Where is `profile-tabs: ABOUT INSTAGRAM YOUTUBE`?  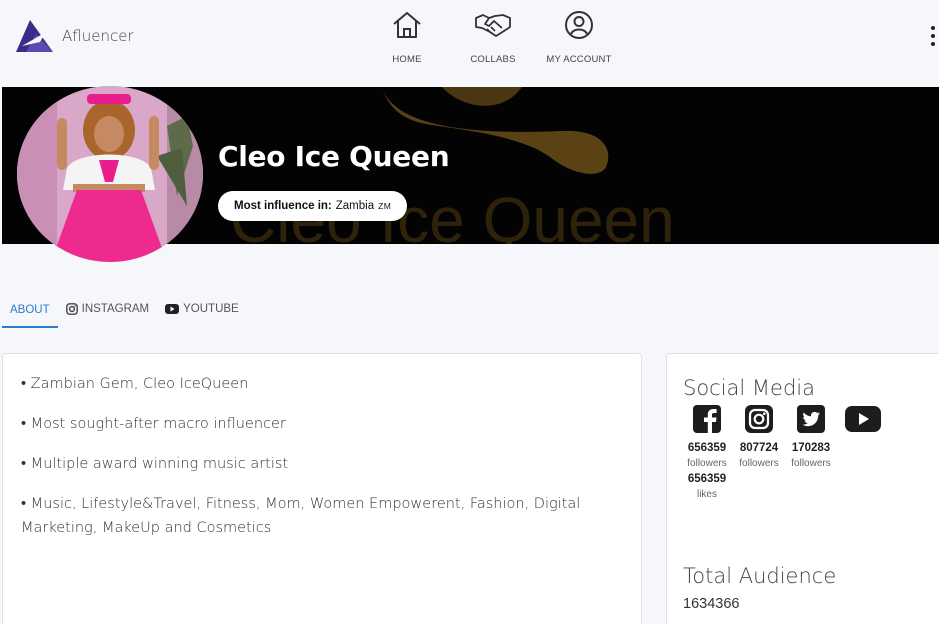
profile-tabs: ABOUT INSTAGRAM YOUTUBE is located at coordinates (124, 313).